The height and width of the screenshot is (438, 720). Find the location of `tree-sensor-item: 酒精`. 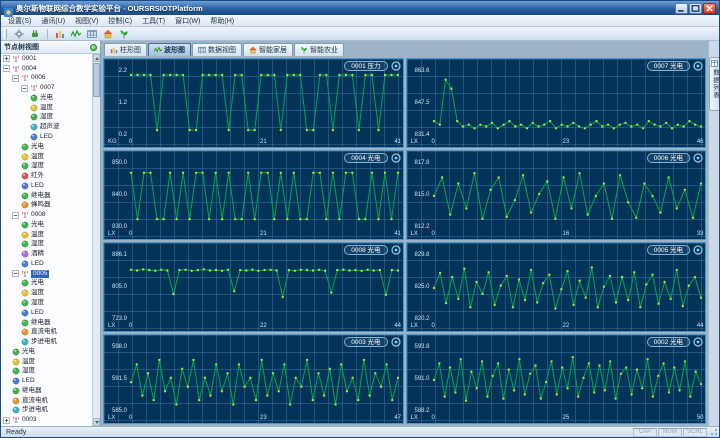

tree-sensor-item: 酒精 is located at coordinates (46, 254).